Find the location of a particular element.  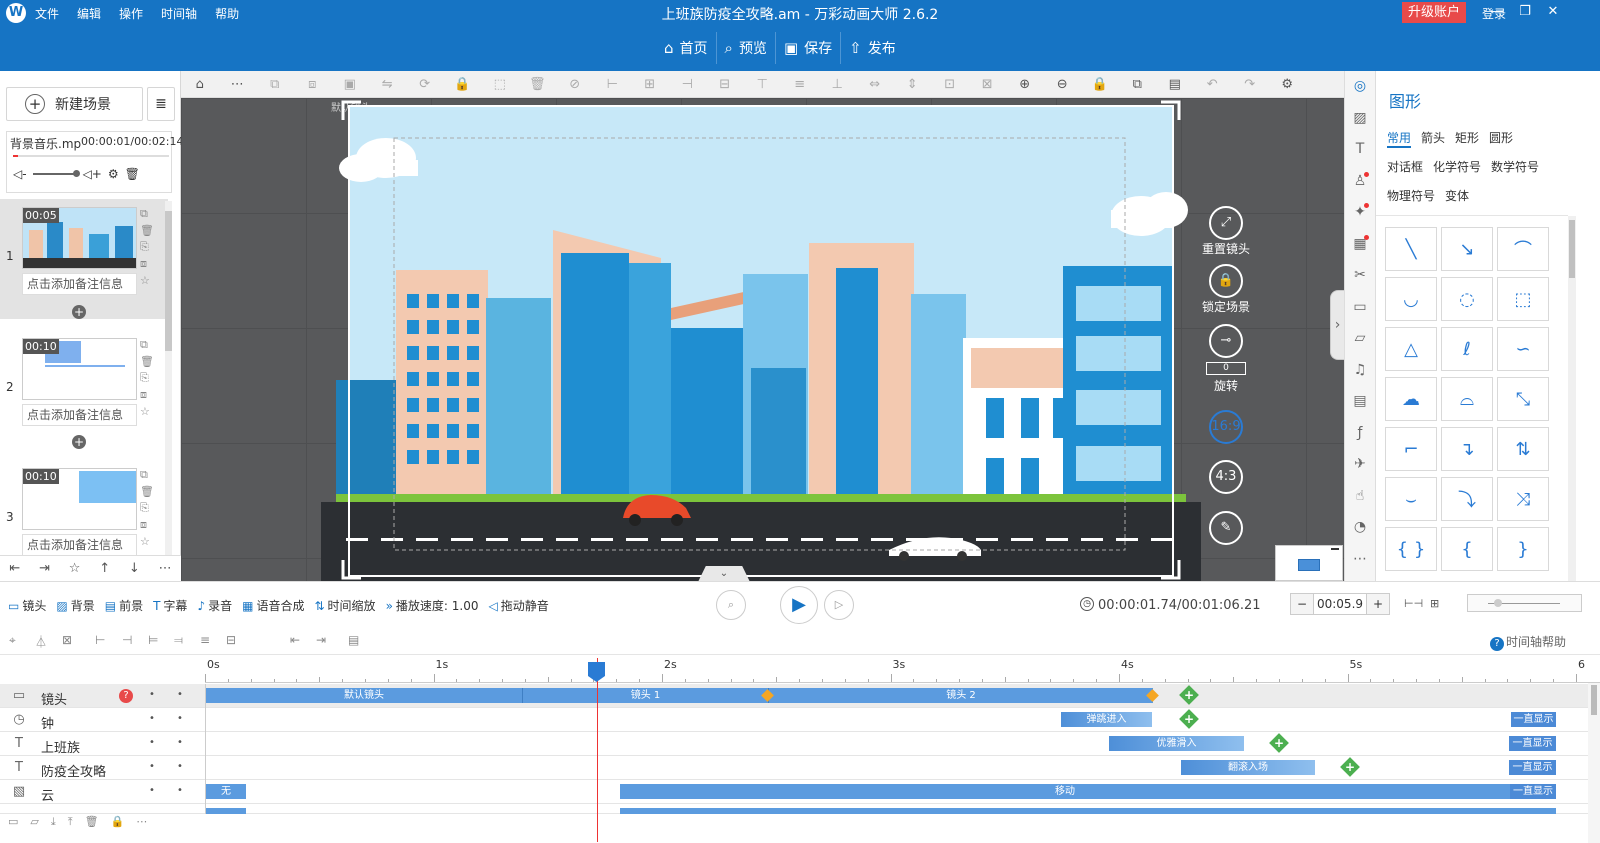

lock-scene-button: 🔒 锁定场景 is located at coordinates (1226, 289).